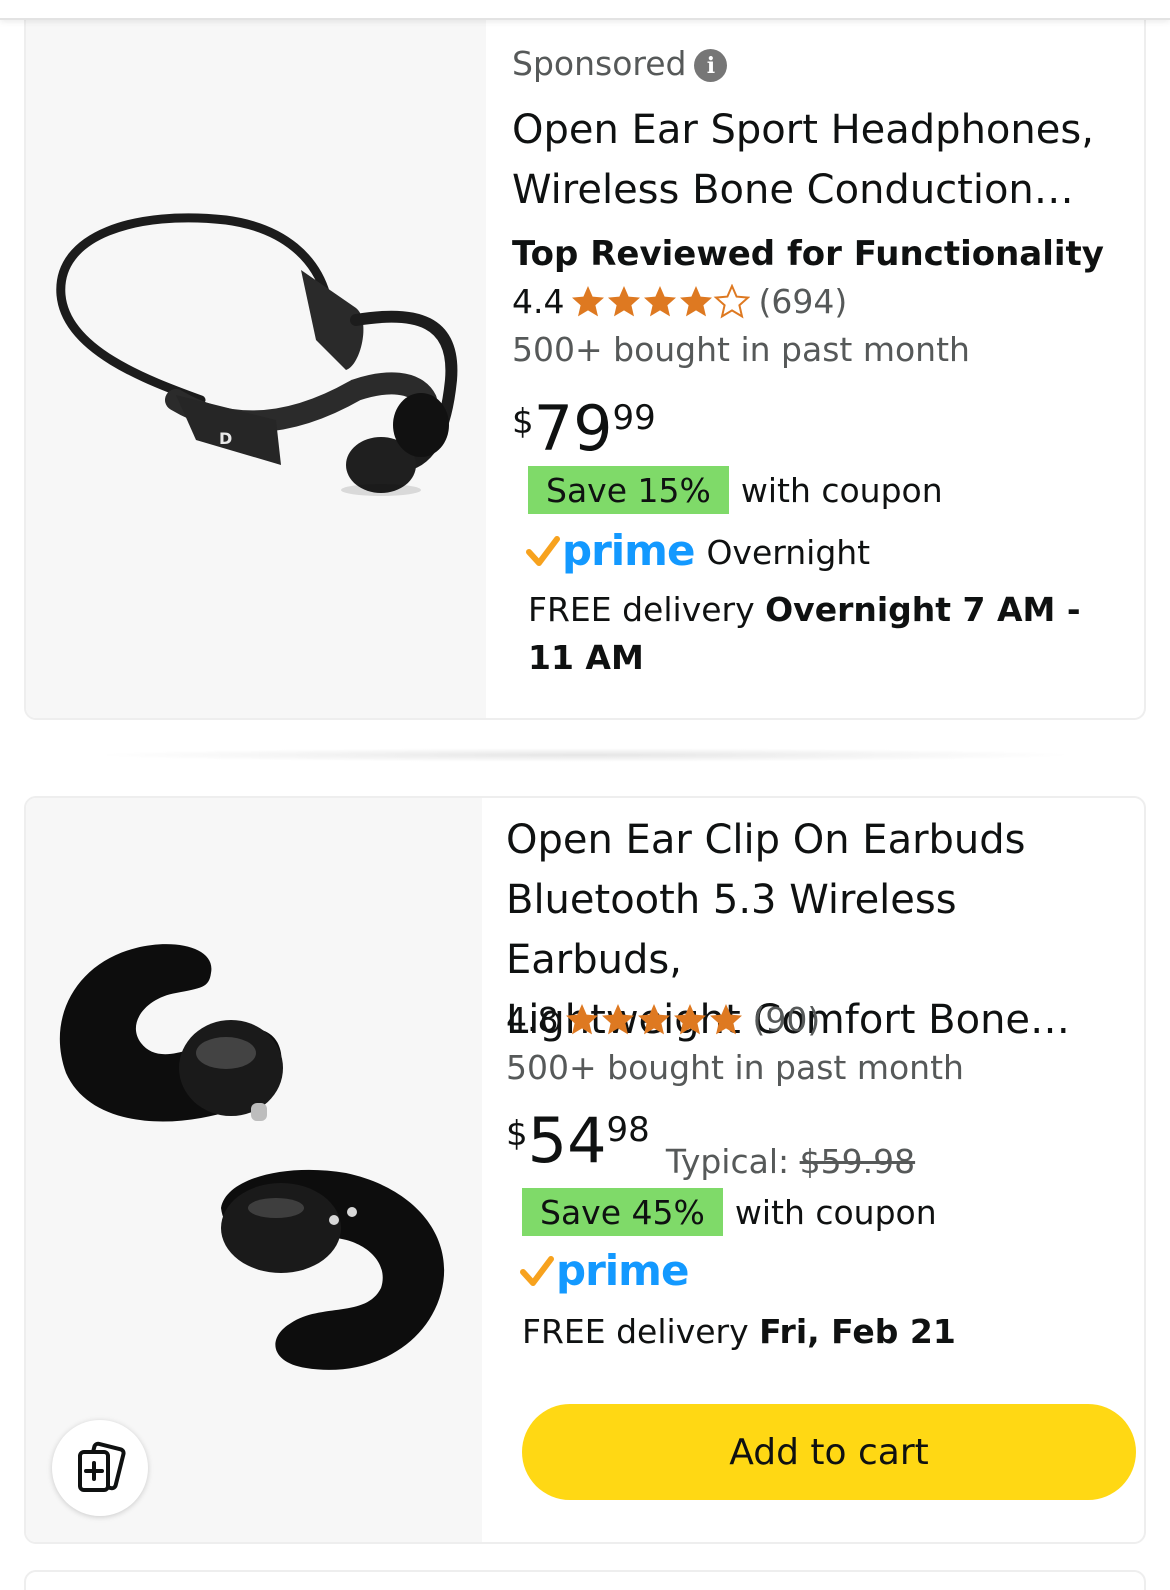  I want to click on typical-price: Typical: $59.98, so click(790, 1161).